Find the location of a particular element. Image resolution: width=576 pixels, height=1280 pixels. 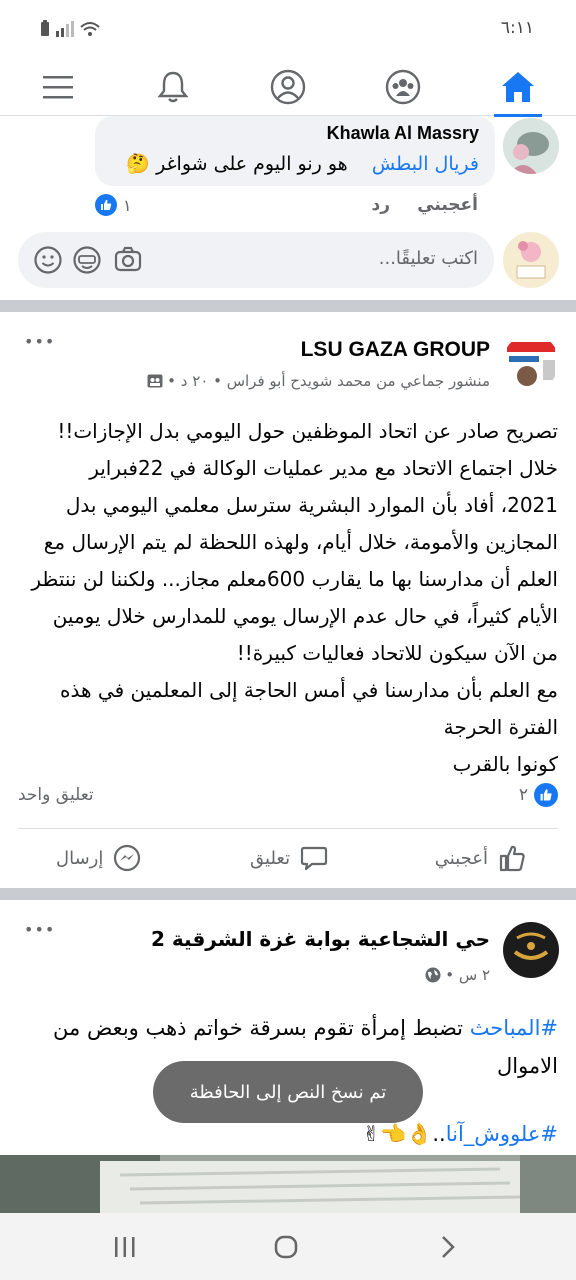

page-avatar is located at coordinates (531, 950).